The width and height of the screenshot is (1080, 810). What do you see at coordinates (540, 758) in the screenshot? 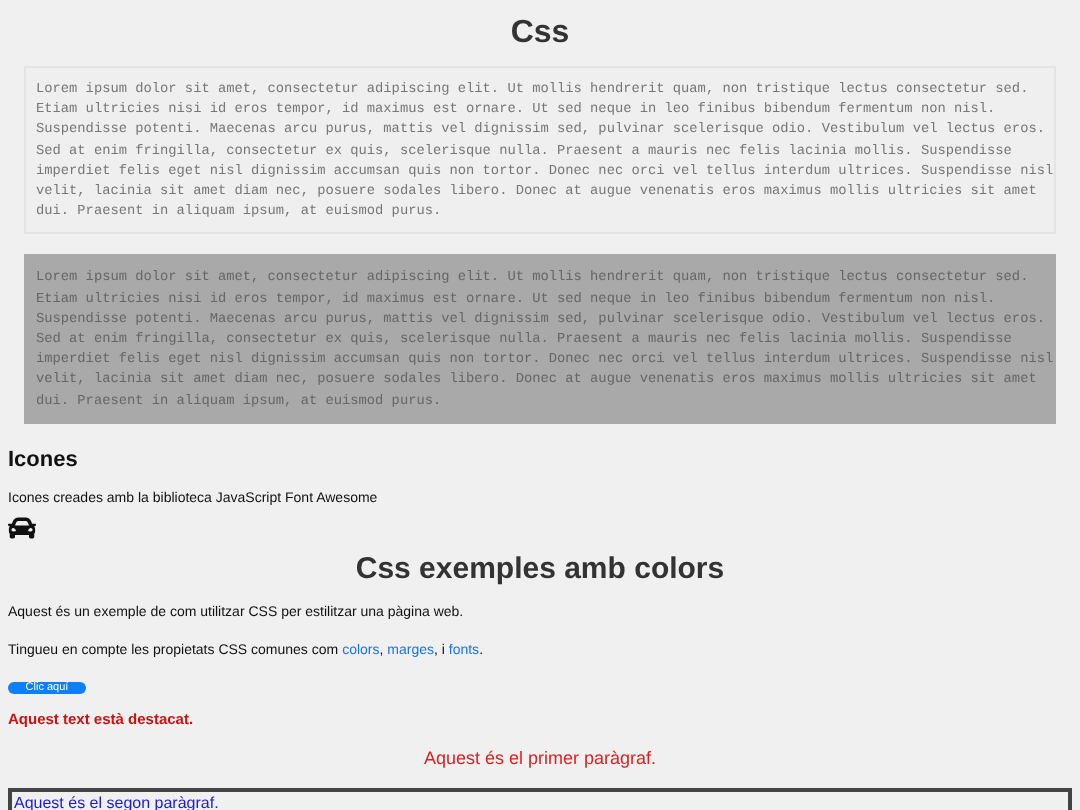
I see `first-paragraph: Aquest és el primer paràgraf.` at bounding box center [540, 758].